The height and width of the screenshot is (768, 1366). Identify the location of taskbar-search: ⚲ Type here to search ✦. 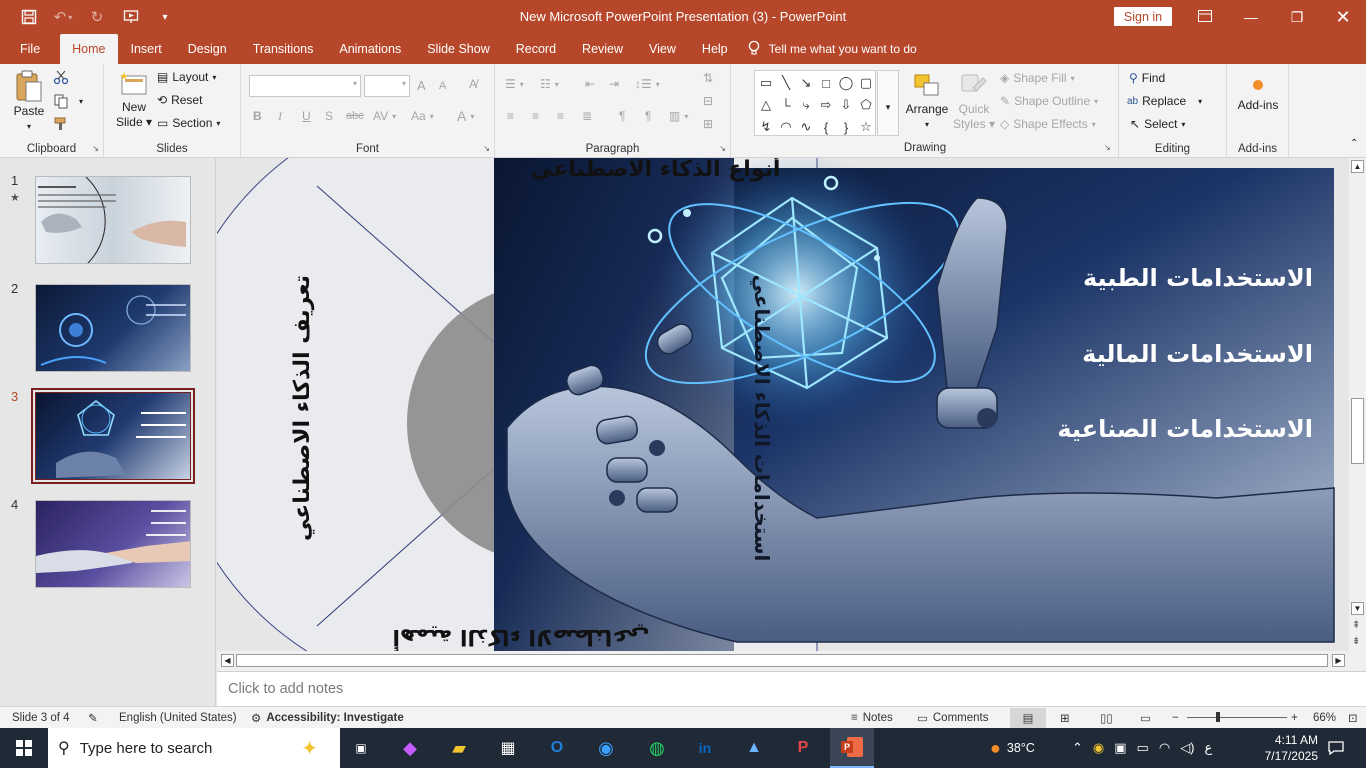
(194, 748).